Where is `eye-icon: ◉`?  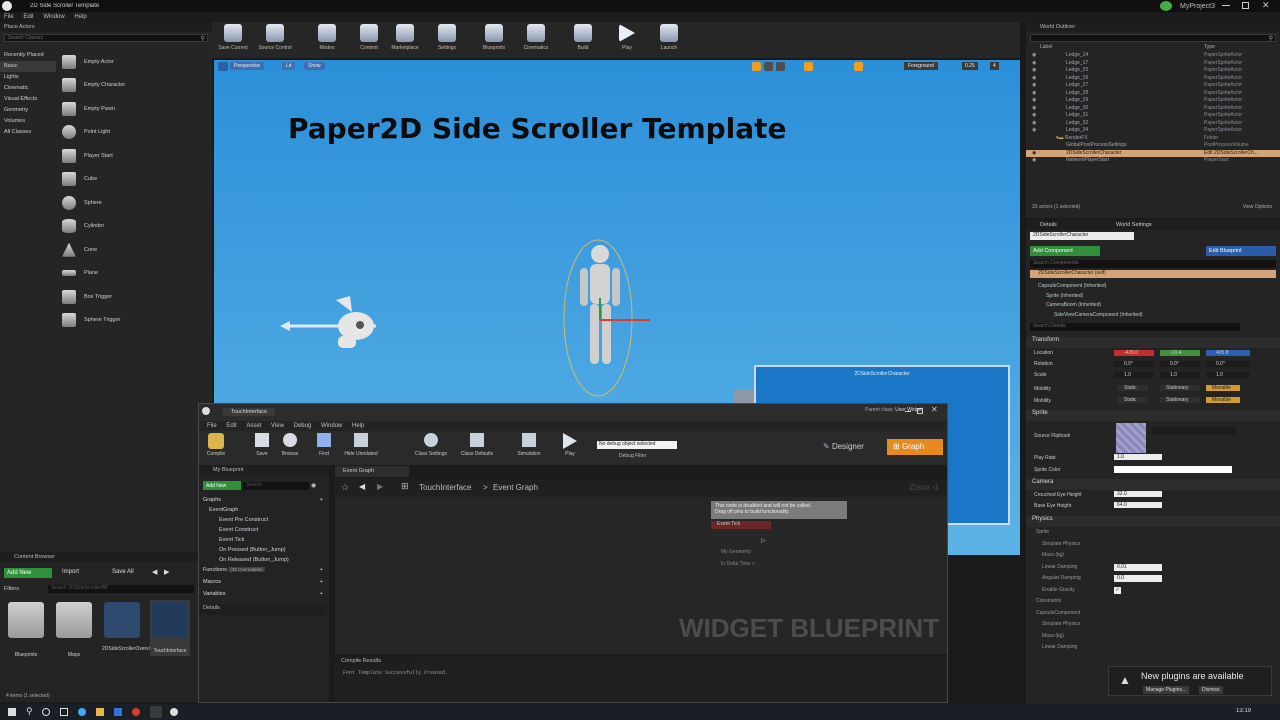
eye-icon: ◉ is located at coordinates (313, 485).